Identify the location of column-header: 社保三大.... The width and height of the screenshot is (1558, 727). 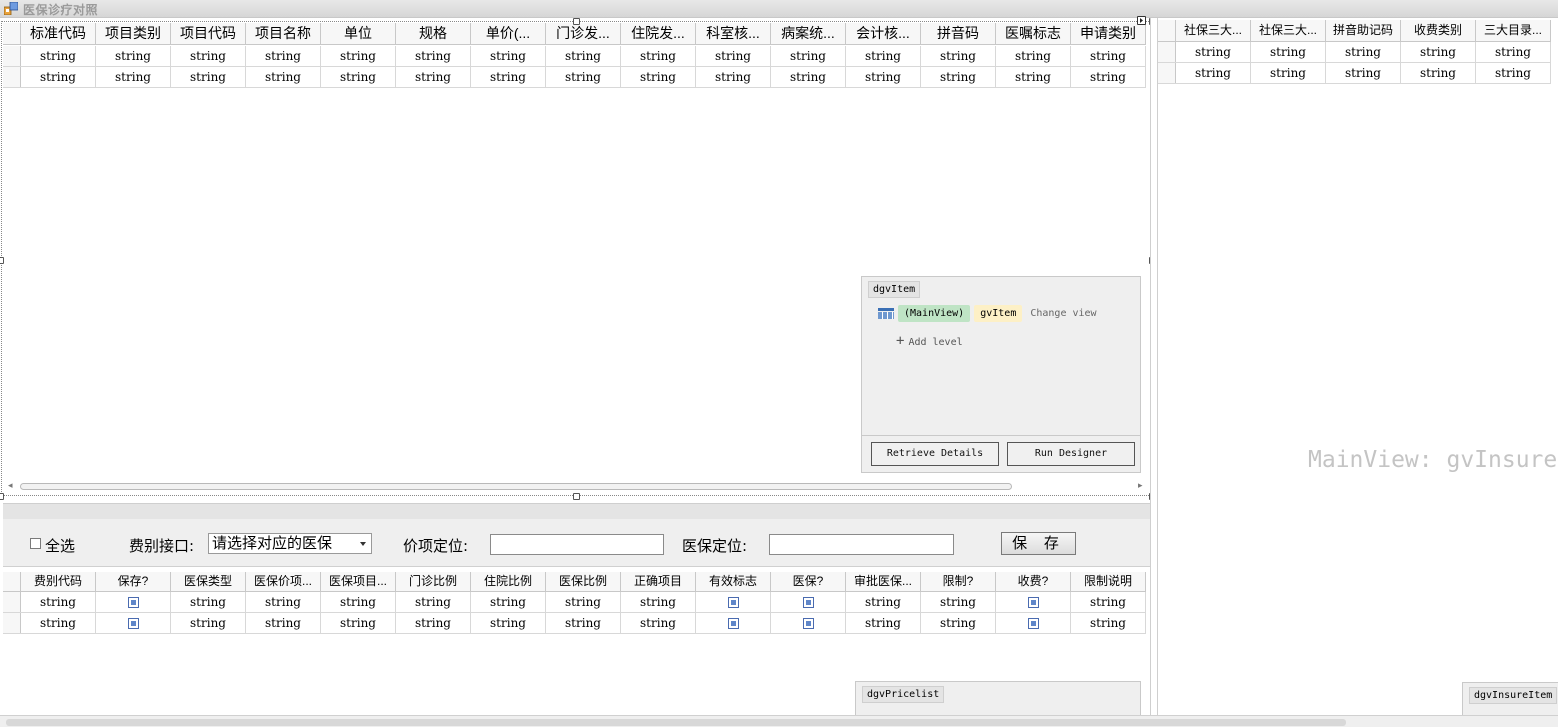
(1288, 30).